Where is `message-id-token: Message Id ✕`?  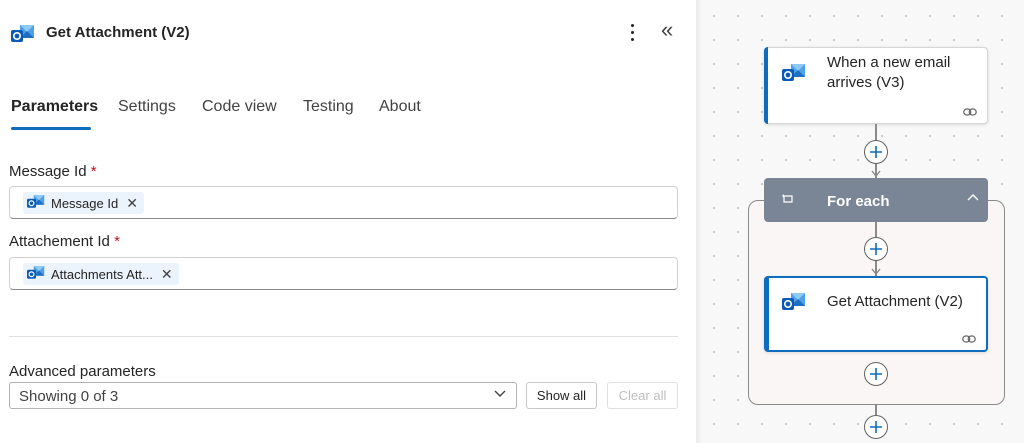 message-id-token: Message Id ✕ is located at coordinates (83, 203).